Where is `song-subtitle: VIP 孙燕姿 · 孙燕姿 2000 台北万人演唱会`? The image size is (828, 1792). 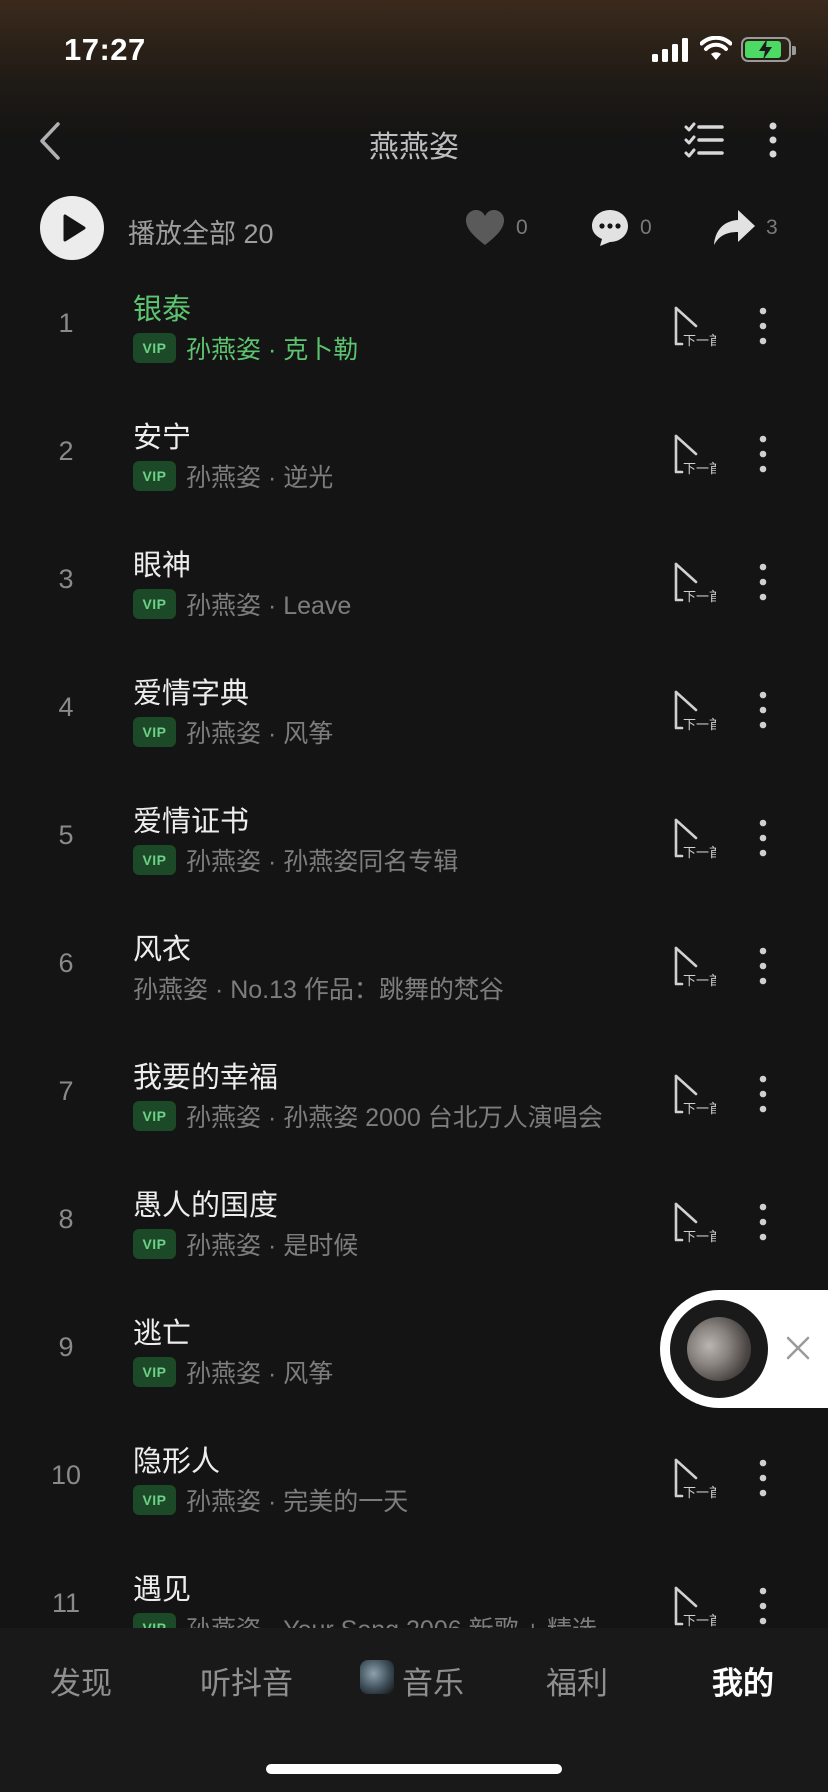
song-subtitle: VIP 孙燕姿 · 孙燕姿 2000 台北万人演唱会 is located at coordinates (368, 1116).